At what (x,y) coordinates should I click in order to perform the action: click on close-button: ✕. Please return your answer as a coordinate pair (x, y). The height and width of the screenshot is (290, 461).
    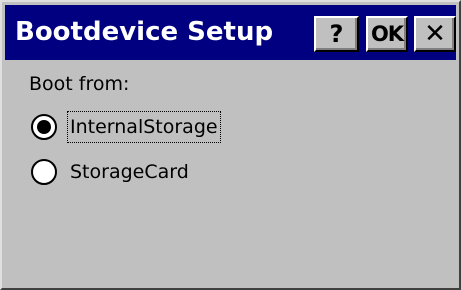
    Looking at the image, I should click on (435, 34).